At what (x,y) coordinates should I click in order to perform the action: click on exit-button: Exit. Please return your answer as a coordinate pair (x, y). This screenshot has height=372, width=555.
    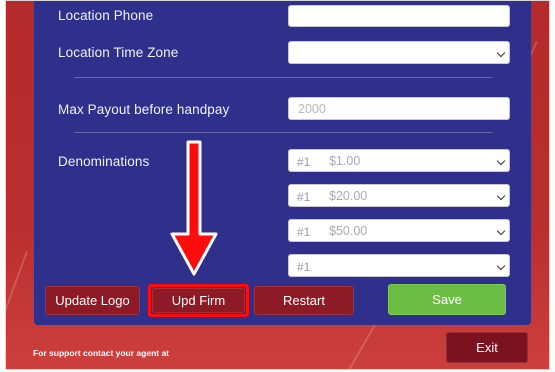
    Looking at the image, I should click on (487, 347).